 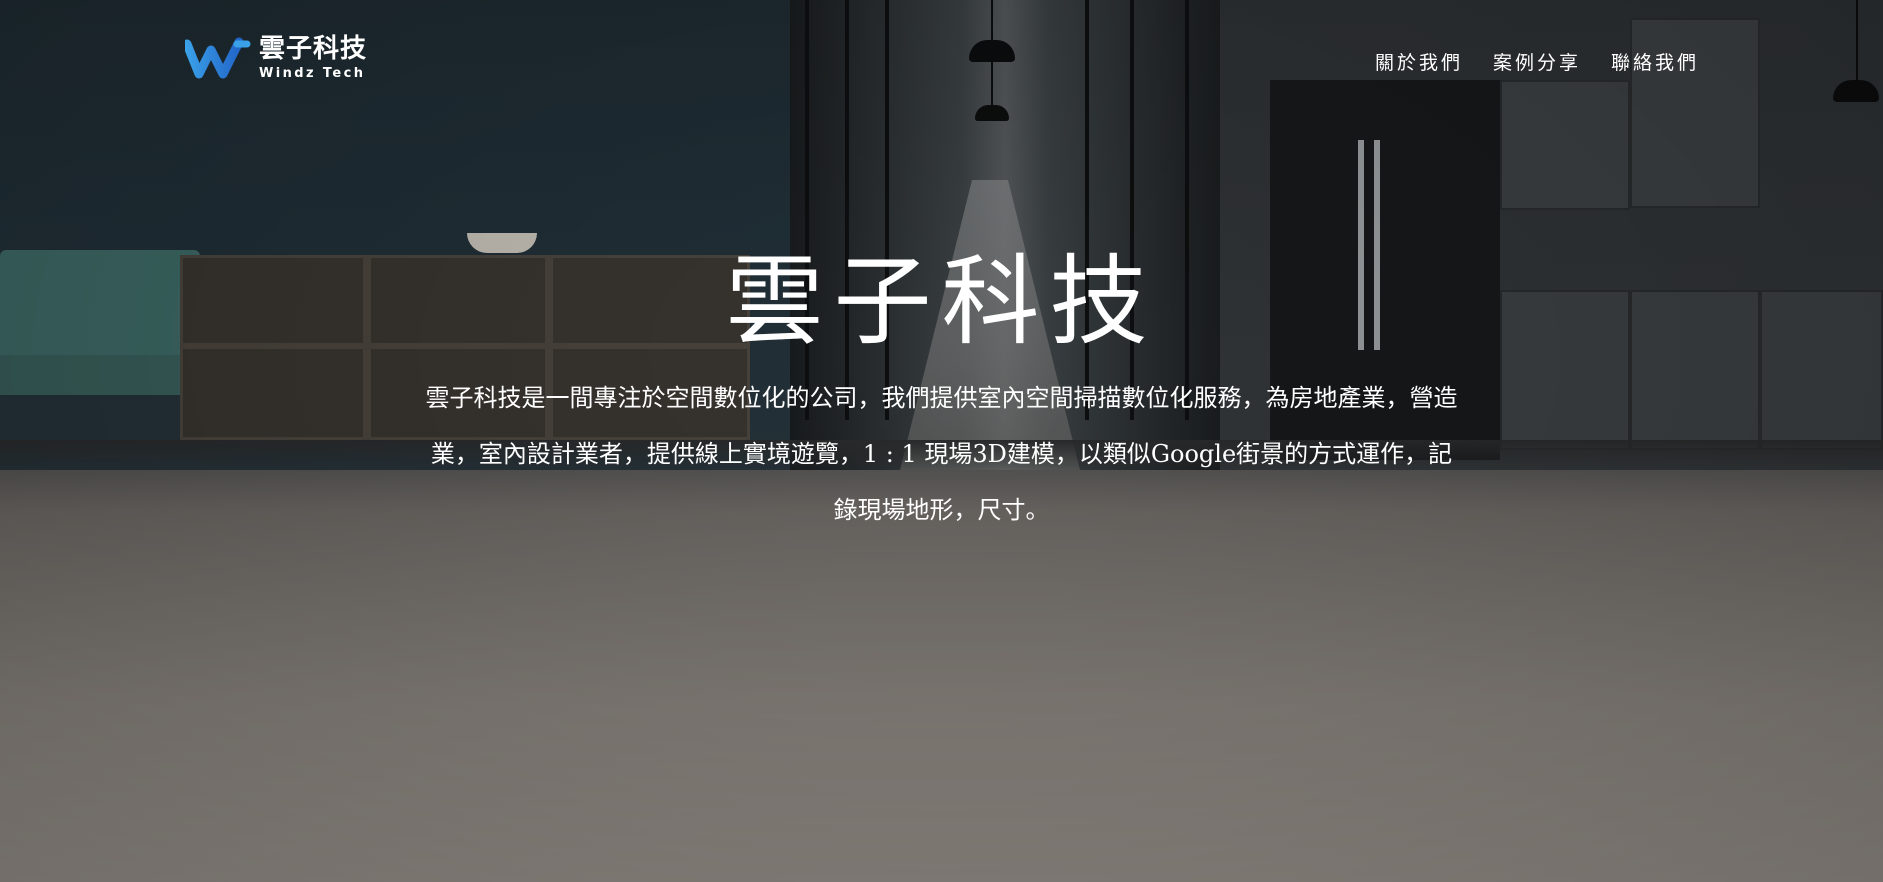 I want to click on brand-logo: 雲子科技 Windz Tech, so click(x=276, y=58).